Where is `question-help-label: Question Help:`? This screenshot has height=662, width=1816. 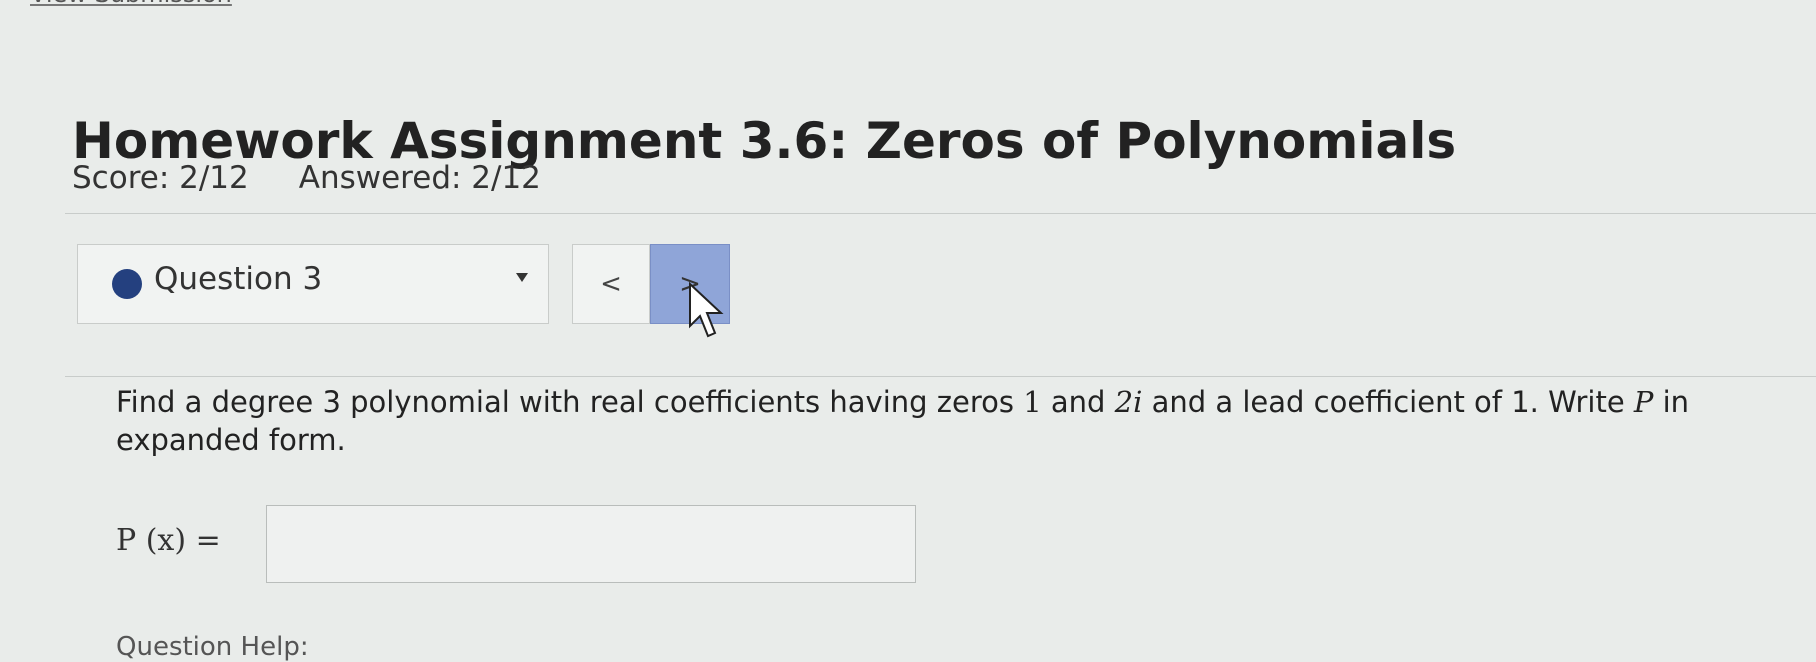 question-help-label: Question Help: is located at coordinates (212, 647).